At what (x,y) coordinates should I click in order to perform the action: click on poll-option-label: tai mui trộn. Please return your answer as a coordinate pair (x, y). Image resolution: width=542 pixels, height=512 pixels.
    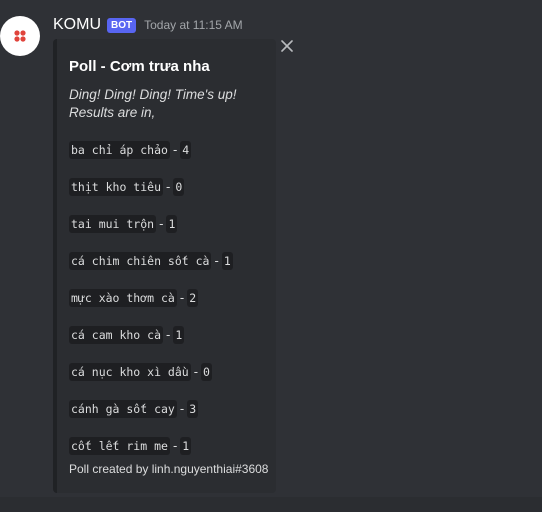
    Looking at the image, I should click on (113, 224).